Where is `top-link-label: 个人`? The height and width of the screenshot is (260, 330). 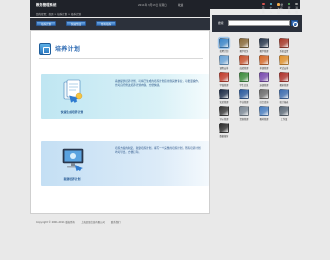 top-link-label: 个人 is located at coordinates (271, 10).